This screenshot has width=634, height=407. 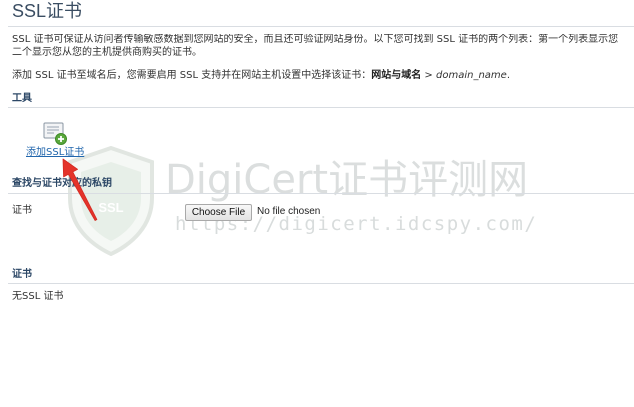 What do you see at coordinates (321, 283) in the screenshot?
I see `certificates-divider` at bounding box center [321, 283].